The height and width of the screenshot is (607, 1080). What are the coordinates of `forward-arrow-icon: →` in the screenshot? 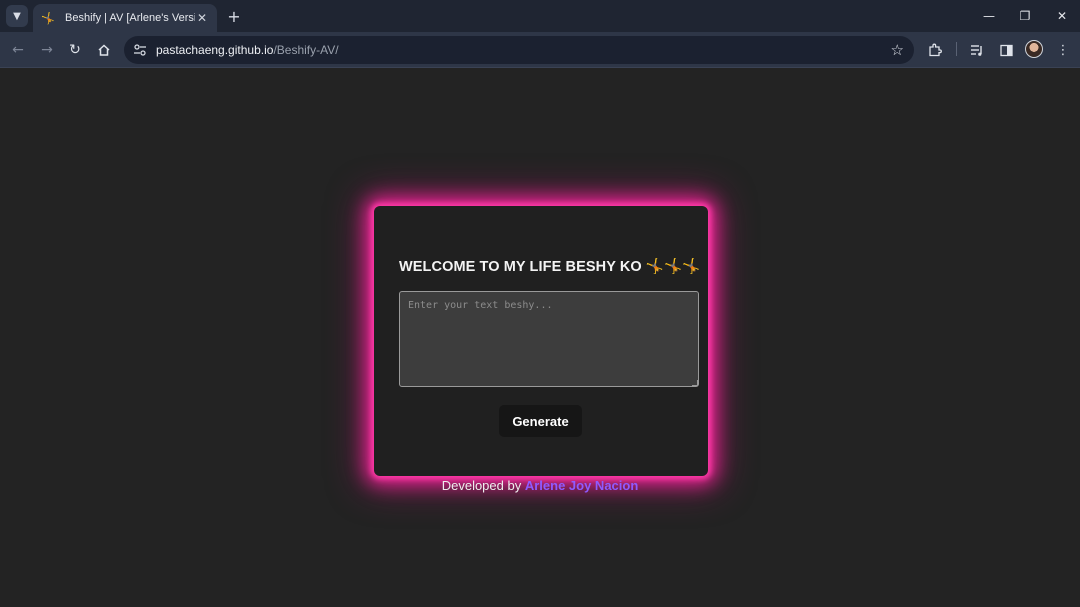 It's located at (47, 50).